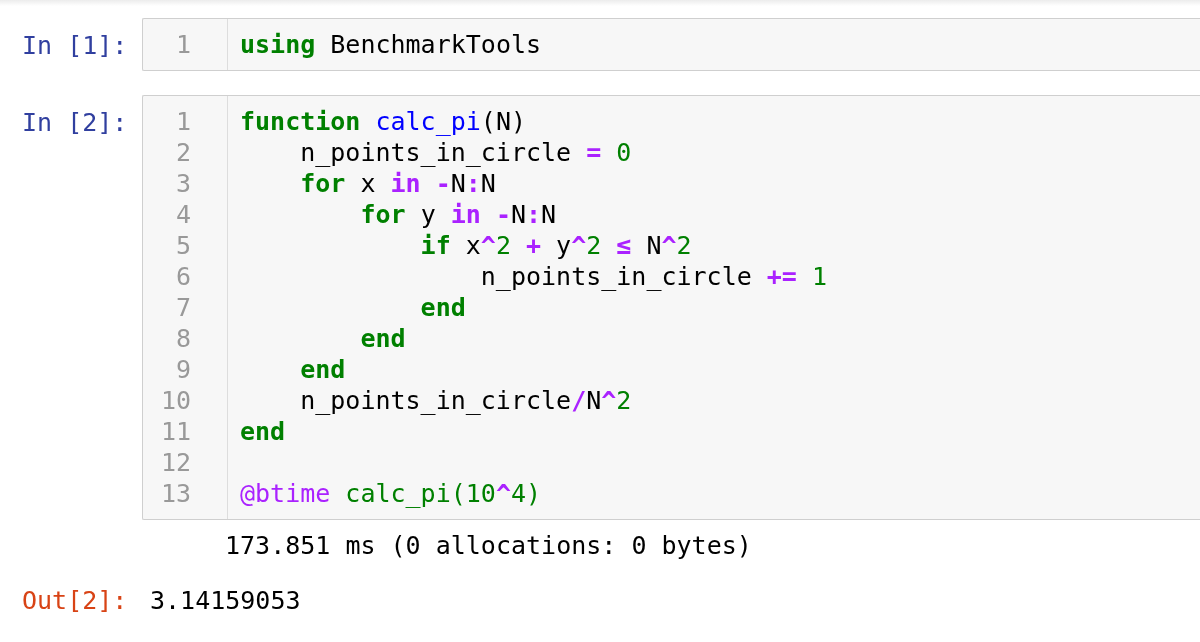  What do you see at coordinates (75, 45) in the screenshot?
I see `input-prompt: In [1]:` at bounding box center [75, 45].